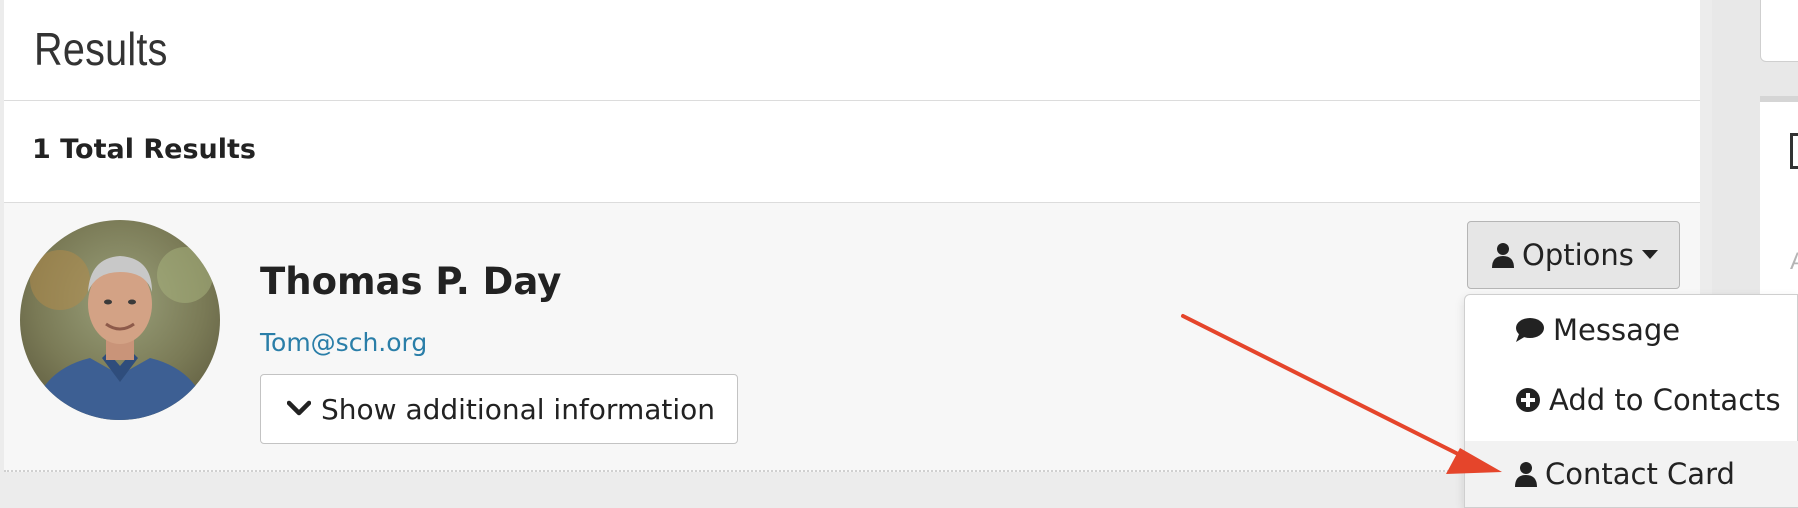  I want to click on show-info-label: Show additional information, so click(518, 409).